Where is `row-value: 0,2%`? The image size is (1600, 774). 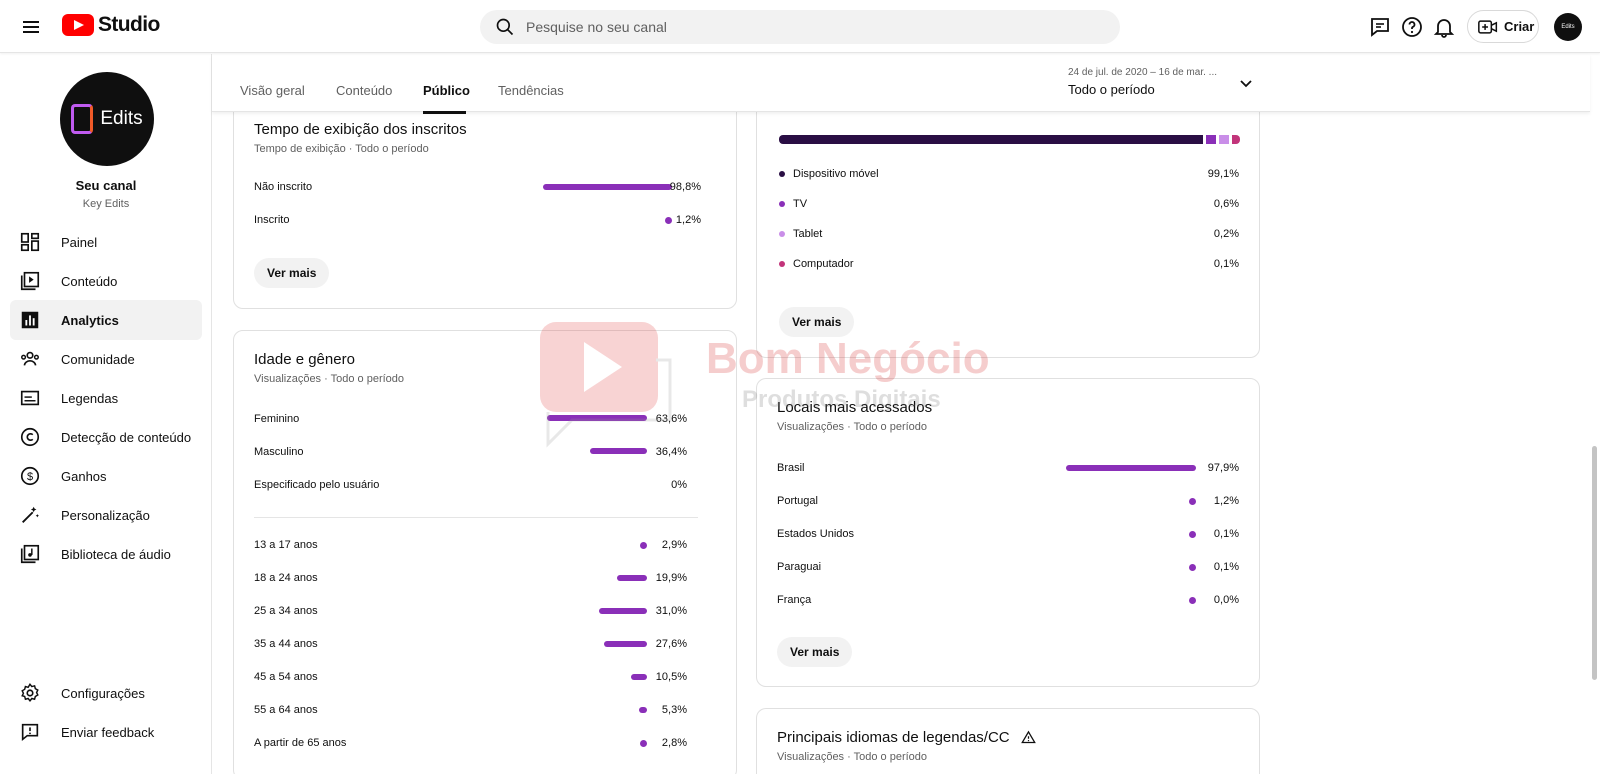
row-value: 0,2% is located at coordinates (1226, 234).